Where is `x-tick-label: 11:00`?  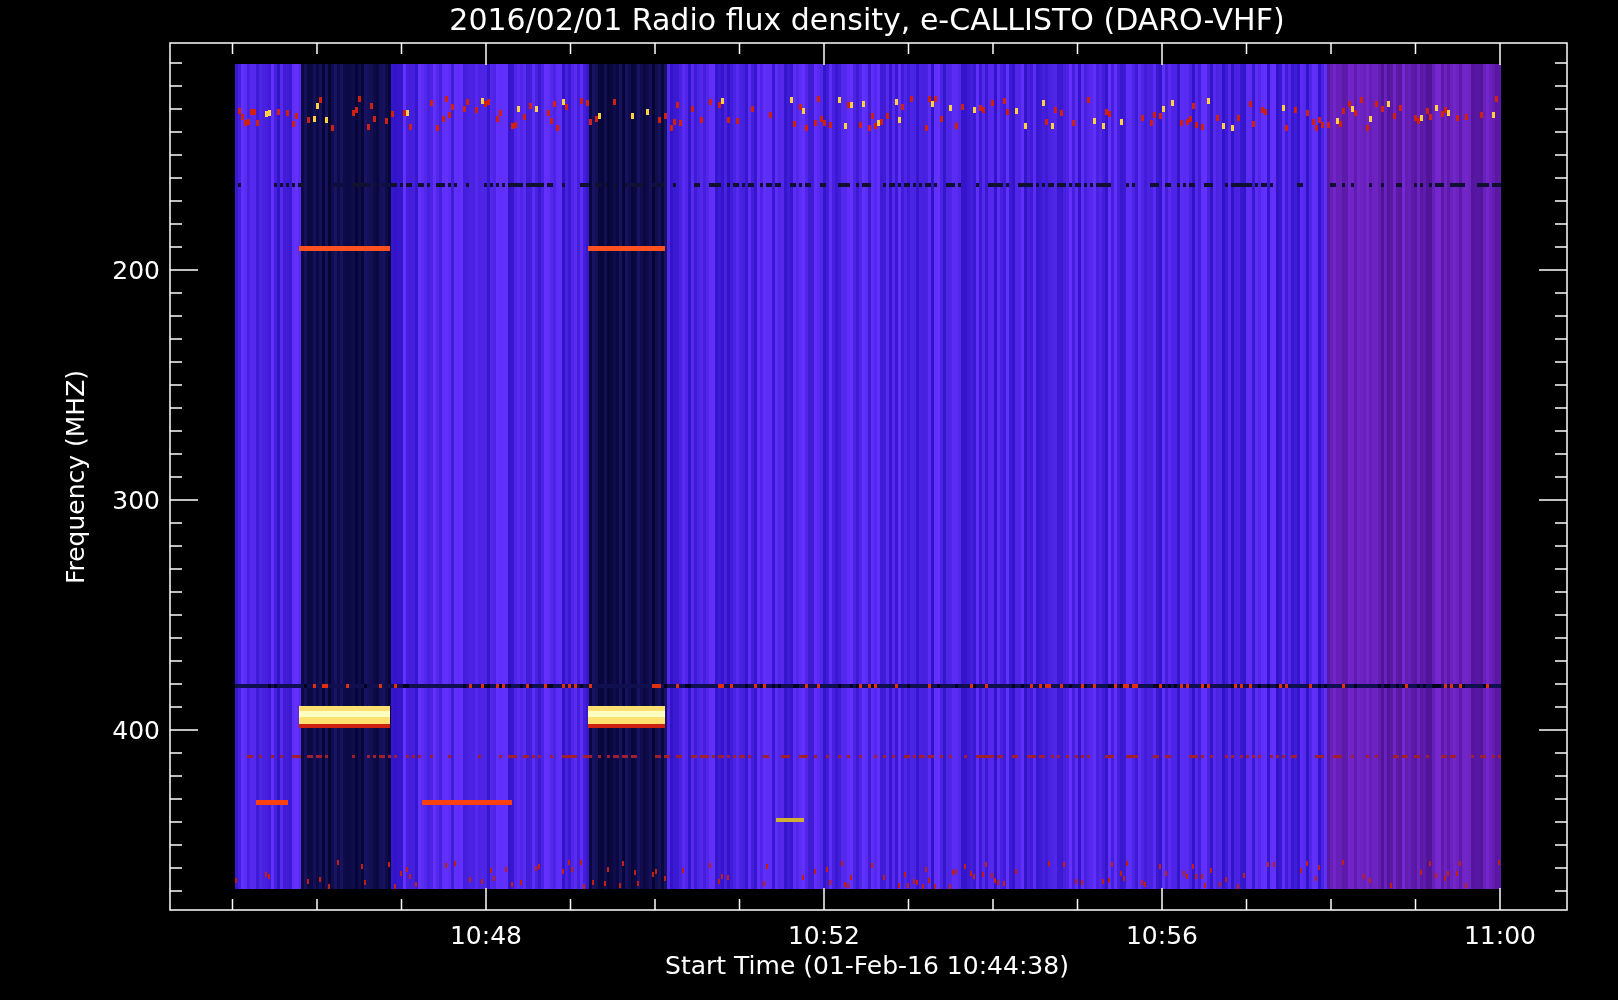
x-tick-label: 11:00 is located at coordinates (1500, 935).